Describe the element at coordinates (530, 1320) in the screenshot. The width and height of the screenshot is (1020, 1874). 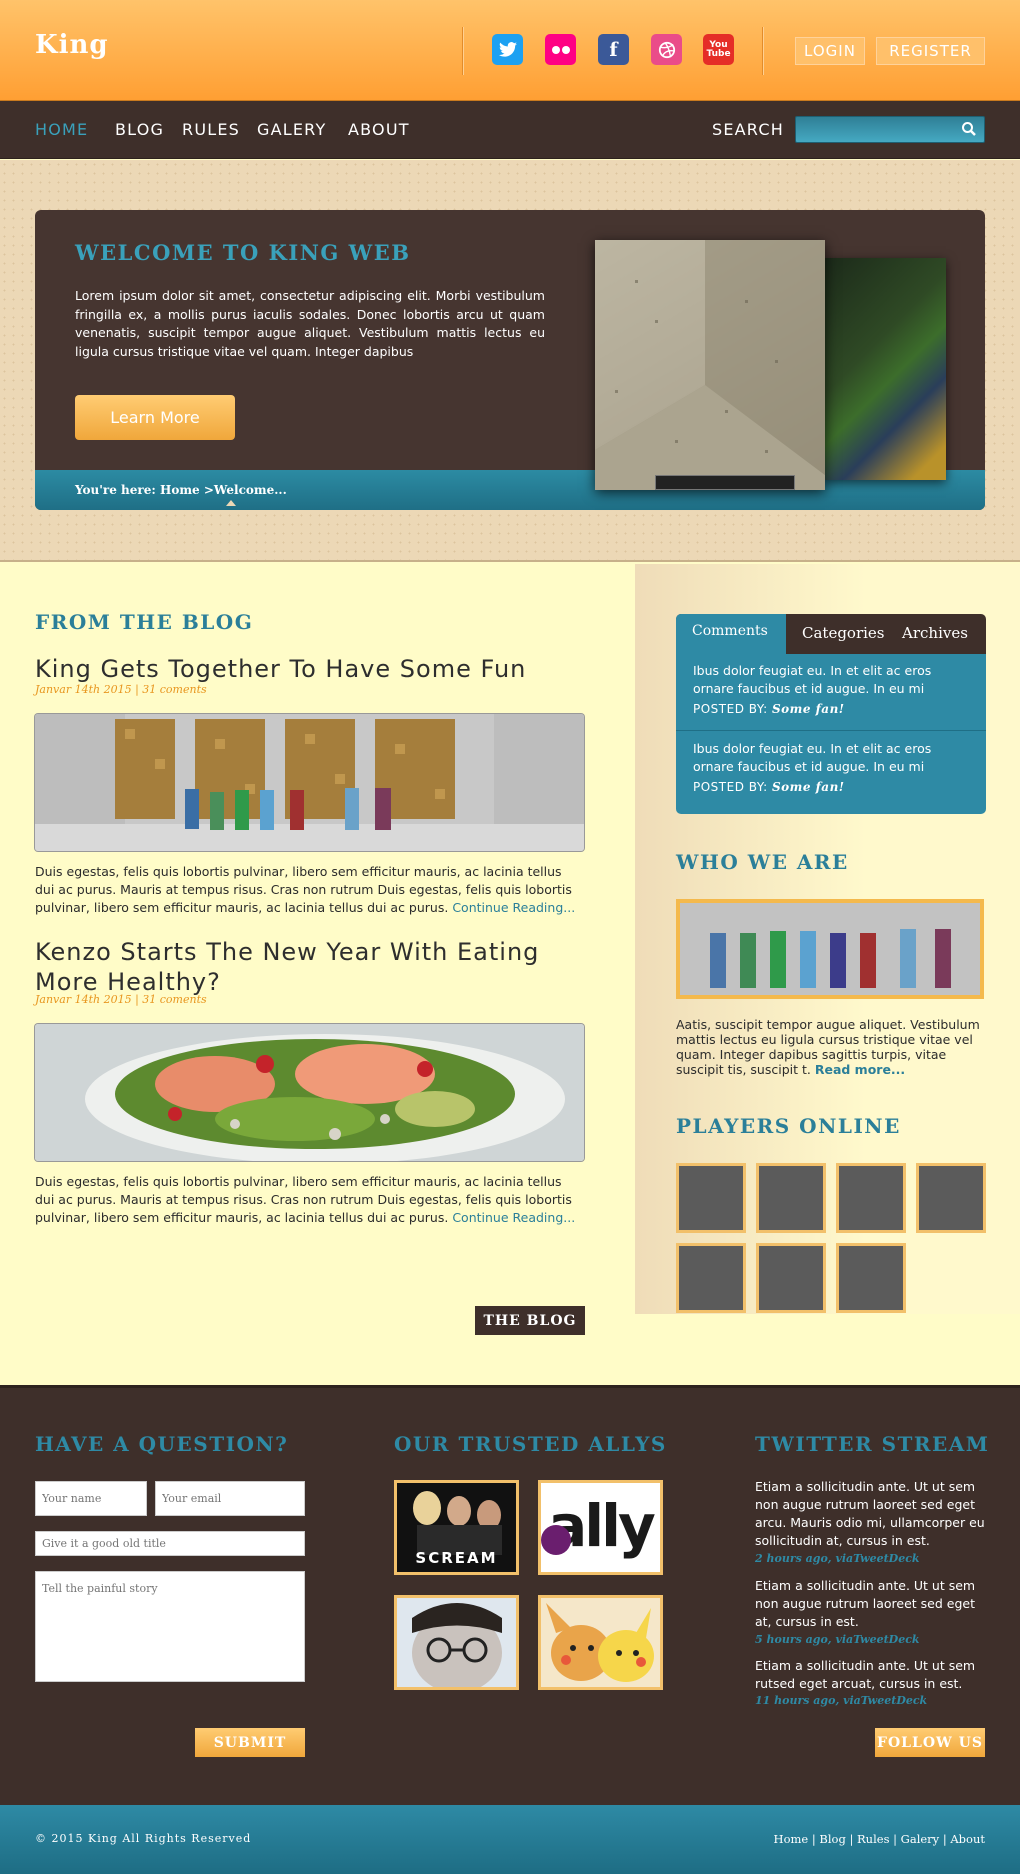
I see `the-blog-button: THE BLOG` at that location.